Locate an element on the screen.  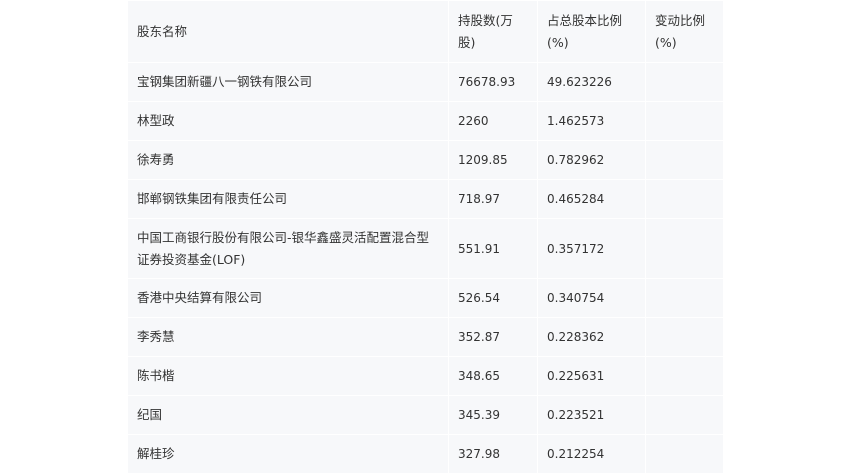
ratio-cell: 0.212254 is located at coordinates (591, 454).